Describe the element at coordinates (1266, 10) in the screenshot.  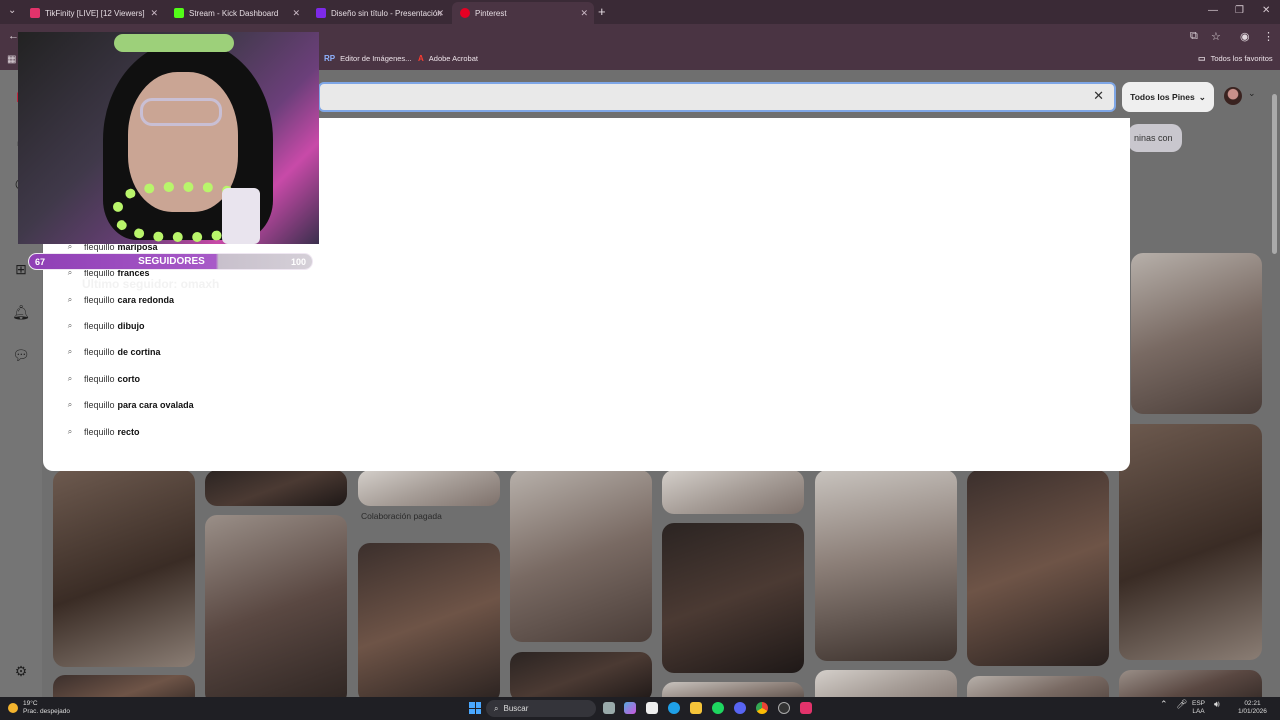
I see `close-window-icon: ✕` at that location.